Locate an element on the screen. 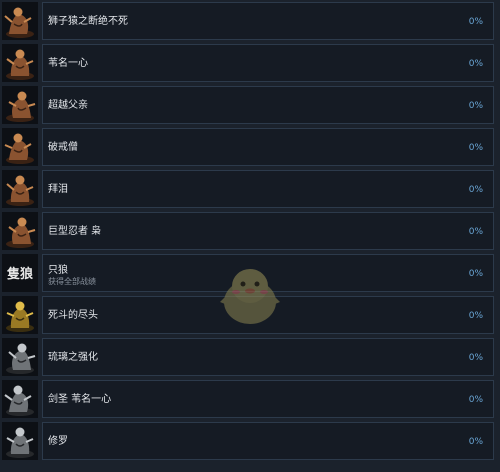 Image resolution: width=500 pixels, height=472 pixels. achievement-row: 狮子猿之断绝不死 0% is located at coordinates (248, 21).